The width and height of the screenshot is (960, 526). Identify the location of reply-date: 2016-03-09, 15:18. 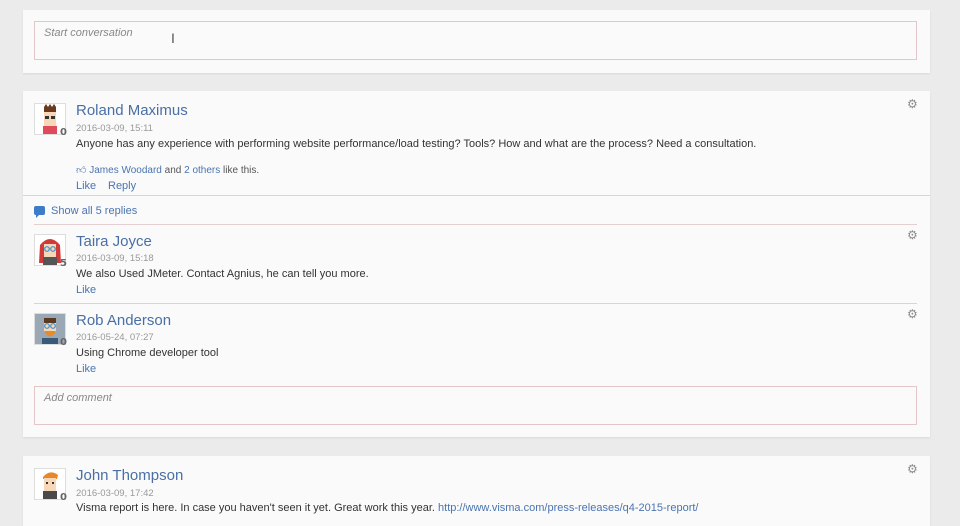
(115, 258).